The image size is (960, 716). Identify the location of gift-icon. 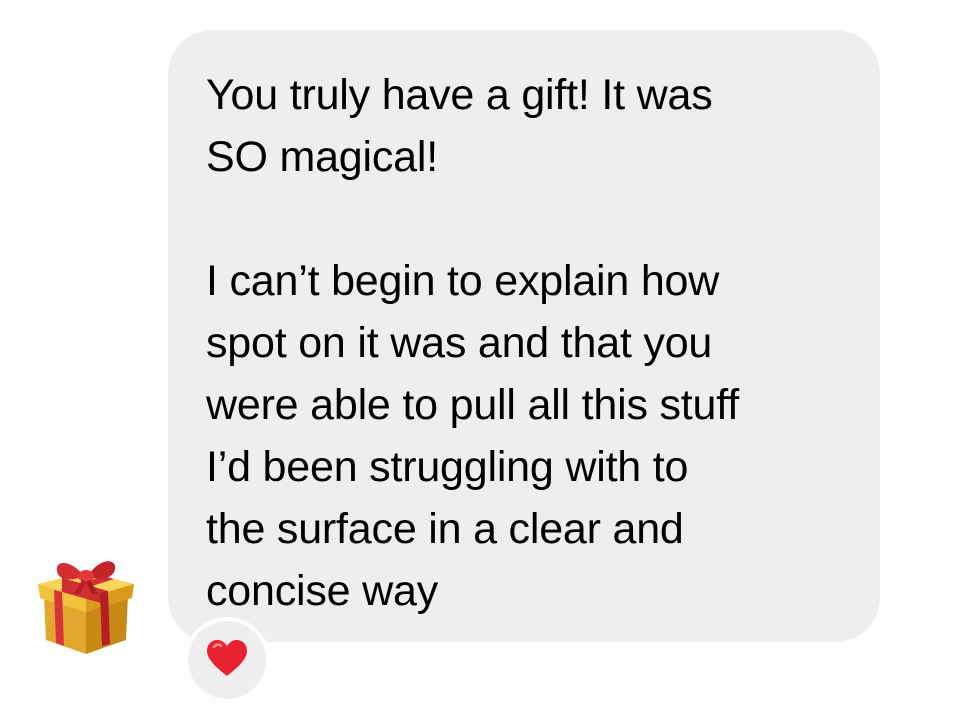
(86, 603).